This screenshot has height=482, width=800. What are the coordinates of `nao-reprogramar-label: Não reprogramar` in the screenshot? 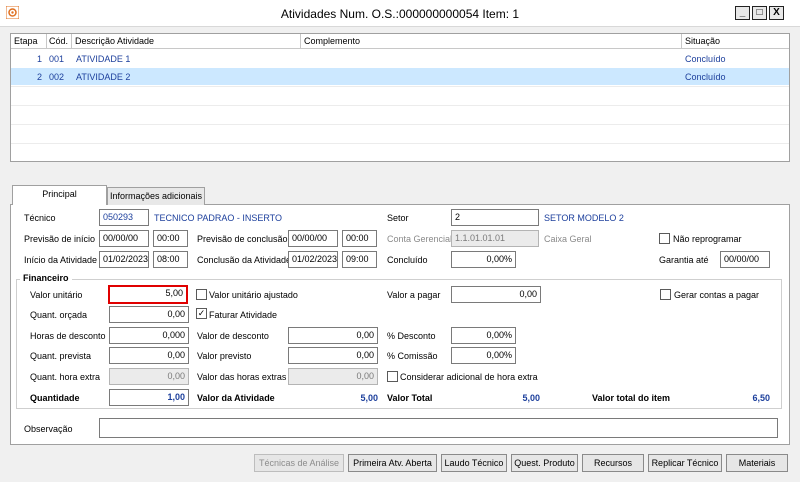 It's located at (707, 239).